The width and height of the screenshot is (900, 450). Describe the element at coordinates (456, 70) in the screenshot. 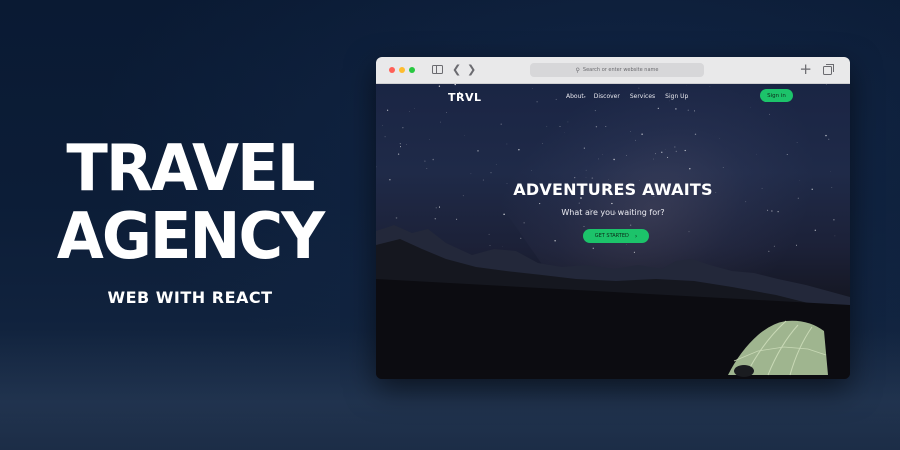

I see `back-icon: ❮` at that location.